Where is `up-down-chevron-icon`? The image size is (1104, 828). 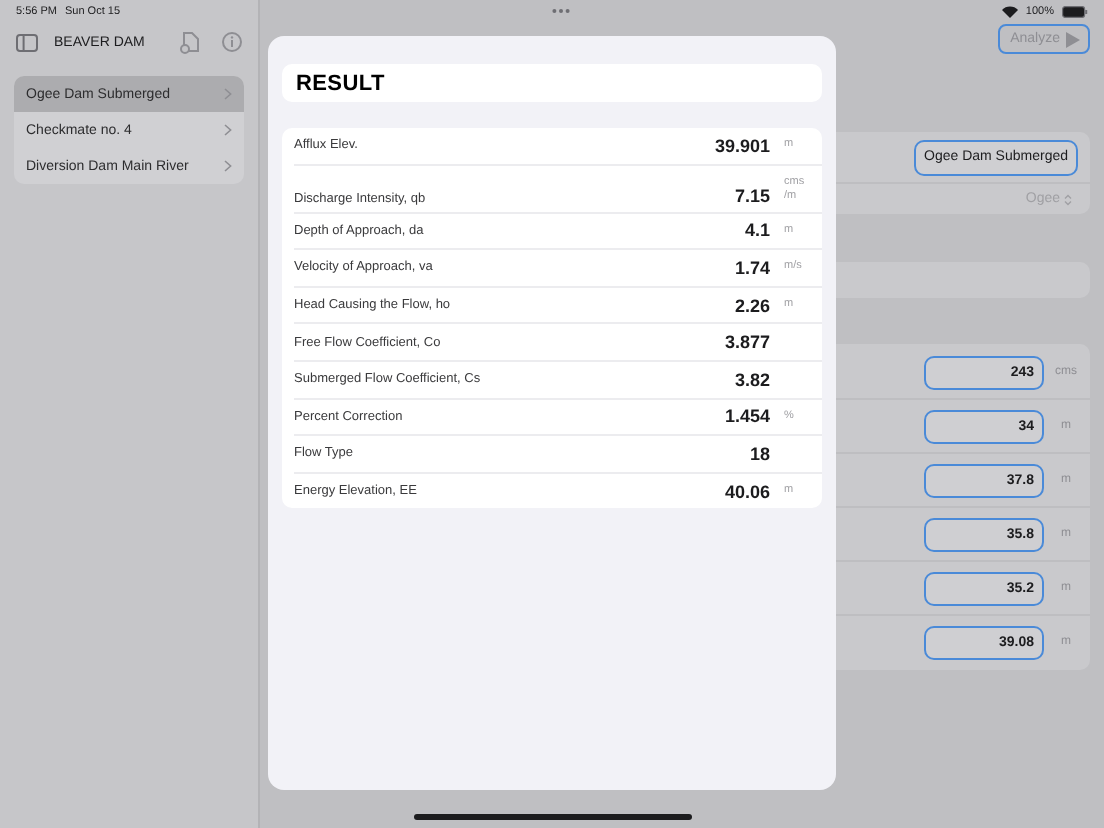 up-down-chevron-icon is located at coordinates (1068, 199).